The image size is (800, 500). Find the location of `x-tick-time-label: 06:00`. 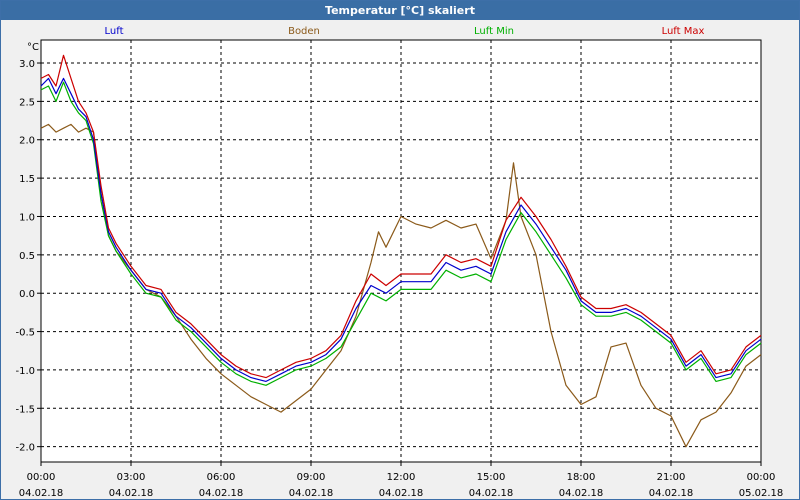

x-tick-time-label: 06:00 is located at coordinates (221, 477).